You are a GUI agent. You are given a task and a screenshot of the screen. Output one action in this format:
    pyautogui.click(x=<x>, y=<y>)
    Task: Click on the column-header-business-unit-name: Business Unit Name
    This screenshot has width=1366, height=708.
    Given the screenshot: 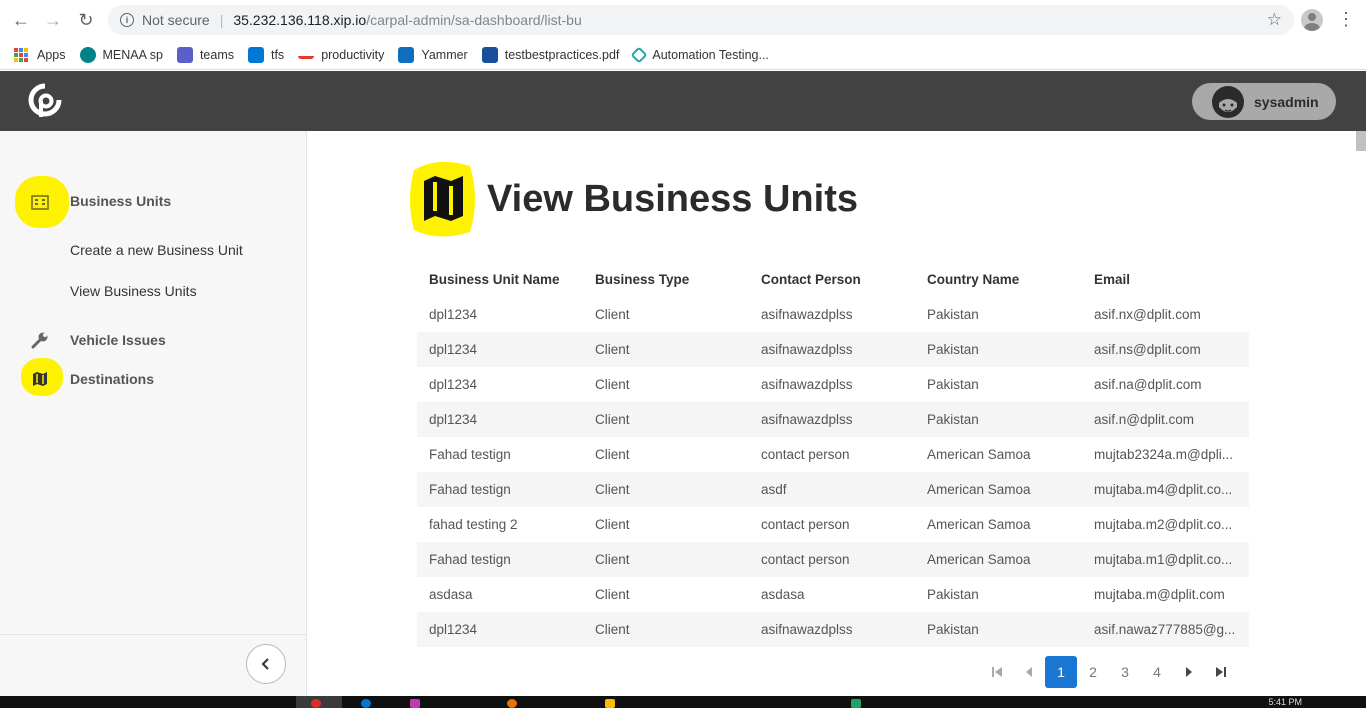 What is the action you would take?
    pyautogui.click(x=500, y=279)
    